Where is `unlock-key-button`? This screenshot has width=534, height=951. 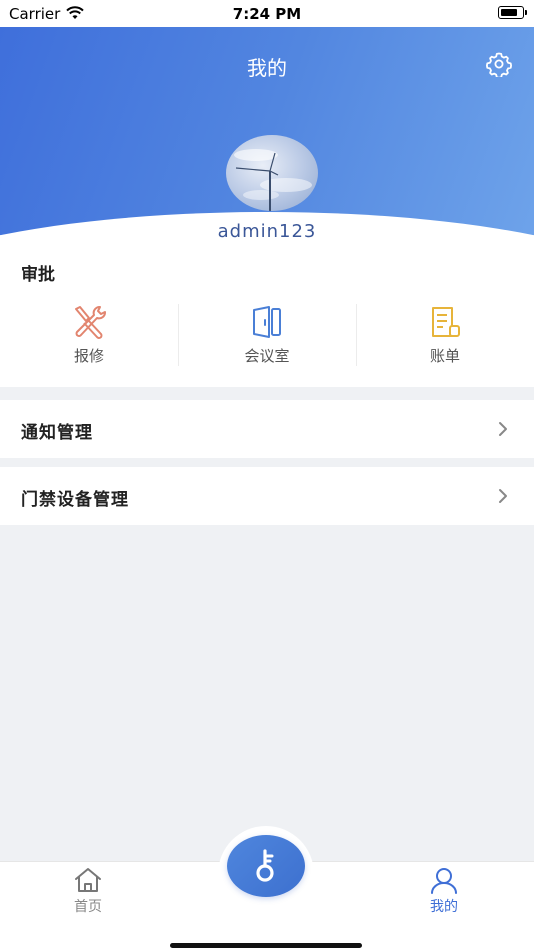 unlock-key-button is located at coordinates (266, 866).